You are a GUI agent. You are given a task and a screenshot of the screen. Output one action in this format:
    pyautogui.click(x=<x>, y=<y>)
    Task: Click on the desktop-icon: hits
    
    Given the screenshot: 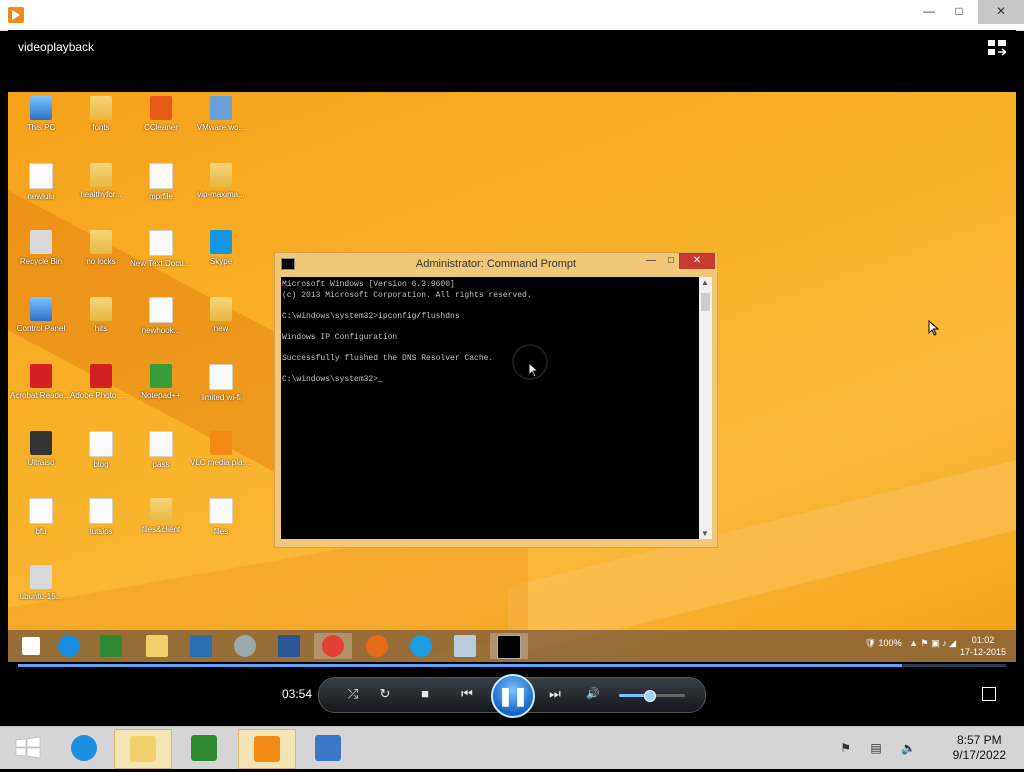 What is the action you would take?
    pyautogui.click(x=101, y=315)
    